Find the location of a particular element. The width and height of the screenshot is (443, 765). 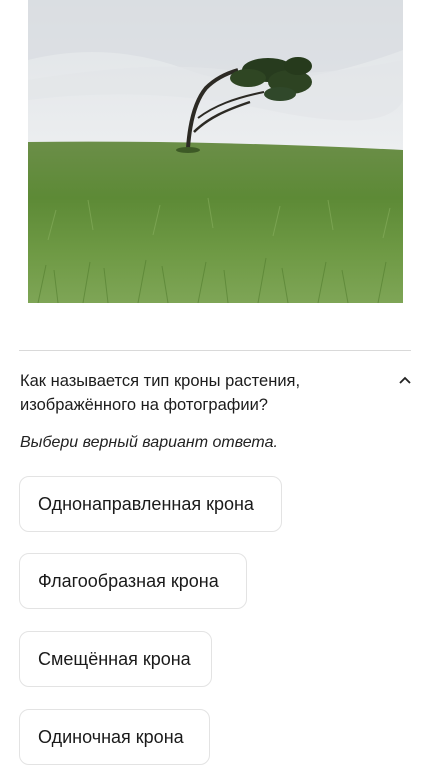

section-divider is located at coordinates (215, 350).